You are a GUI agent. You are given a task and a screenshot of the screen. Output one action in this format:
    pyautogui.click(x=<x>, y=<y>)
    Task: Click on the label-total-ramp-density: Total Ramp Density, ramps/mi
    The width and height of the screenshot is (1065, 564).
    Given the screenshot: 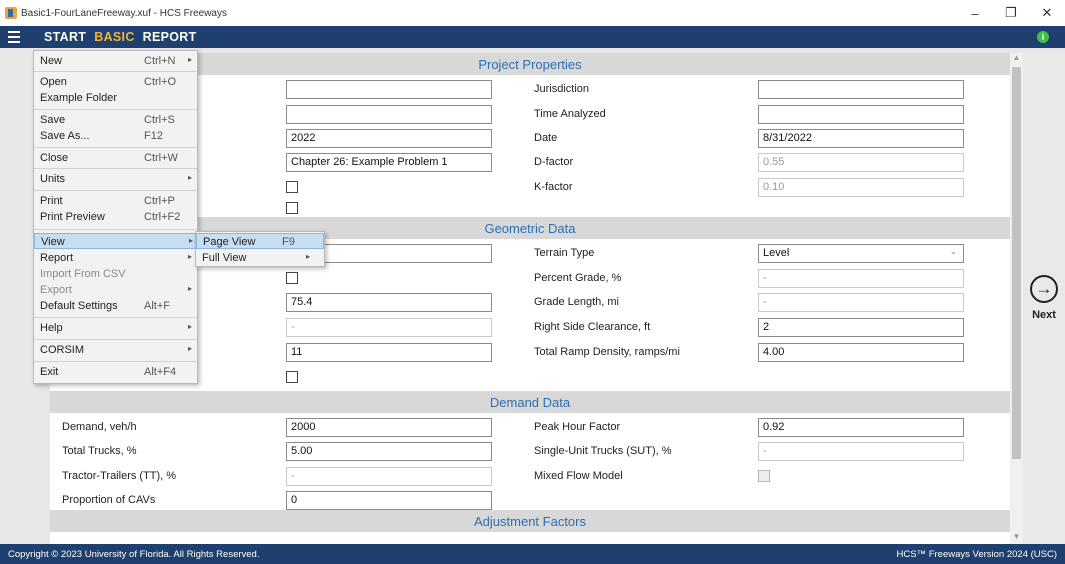 What is the action you would take?
    pyautogui.click(x=607, y=352)
    